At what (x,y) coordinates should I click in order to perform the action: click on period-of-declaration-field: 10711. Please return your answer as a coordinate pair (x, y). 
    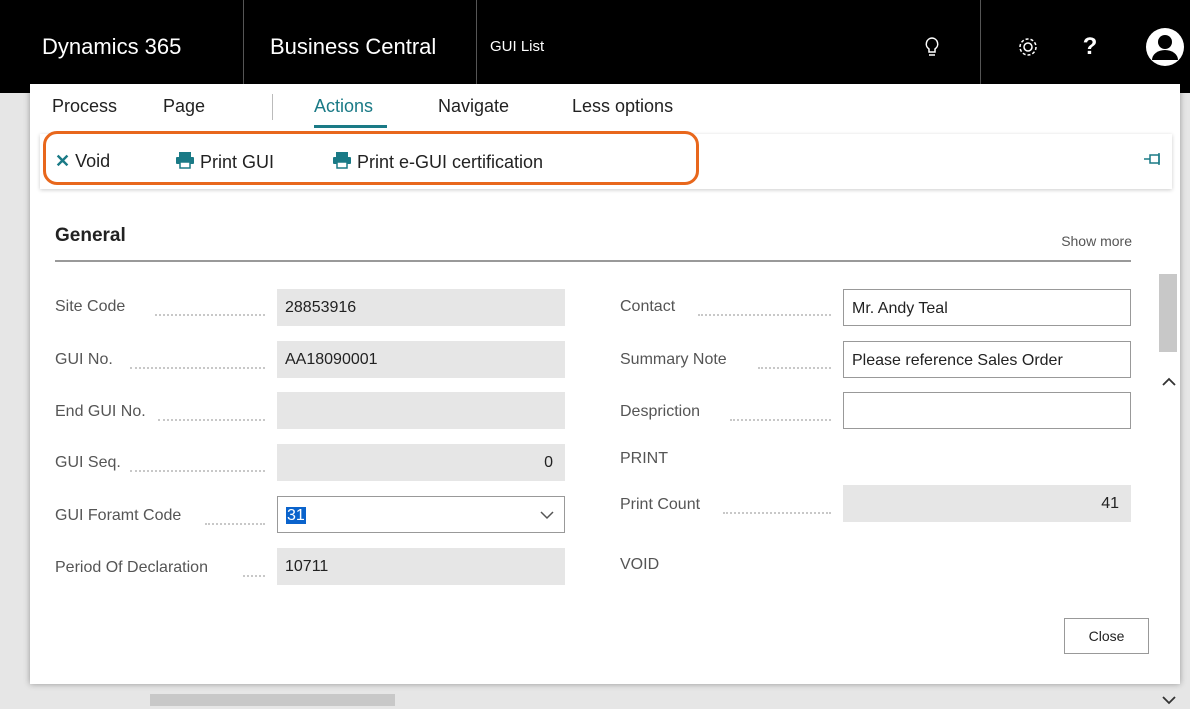
    Looking at the image, I should click on (421, 566).